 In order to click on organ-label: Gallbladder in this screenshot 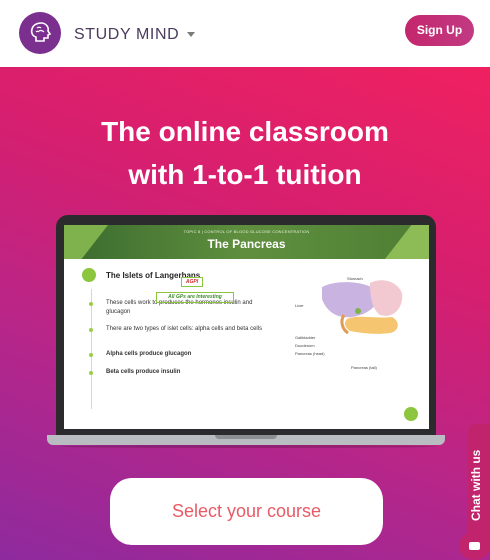, I will do `click(305, 337)`.